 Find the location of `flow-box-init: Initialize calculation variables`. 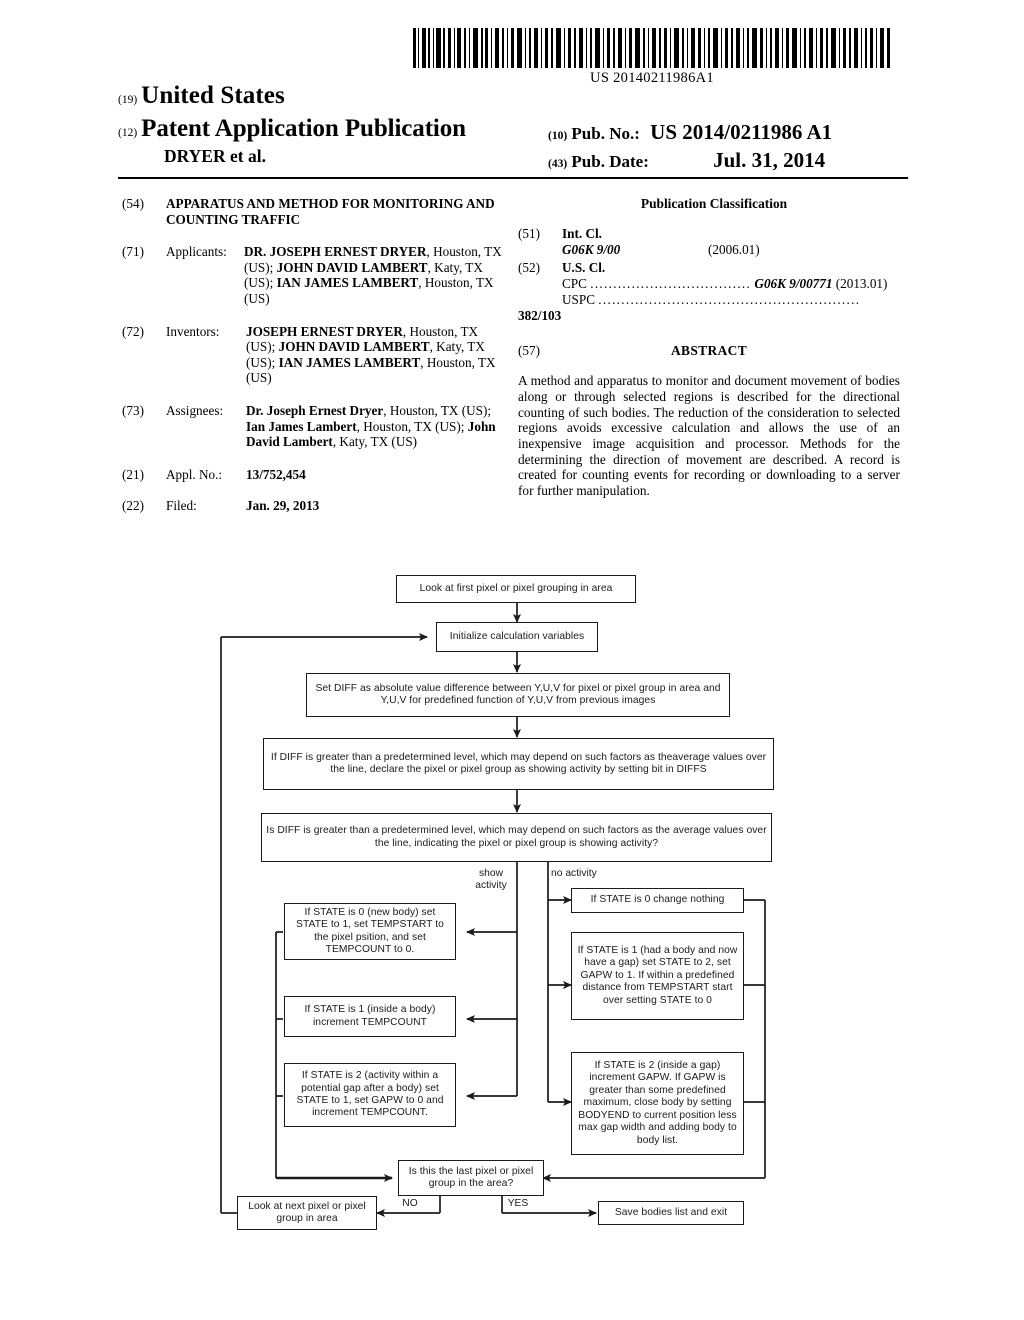

flow-box-init: Initialize calculation variables is located at coordinates (517, 637).